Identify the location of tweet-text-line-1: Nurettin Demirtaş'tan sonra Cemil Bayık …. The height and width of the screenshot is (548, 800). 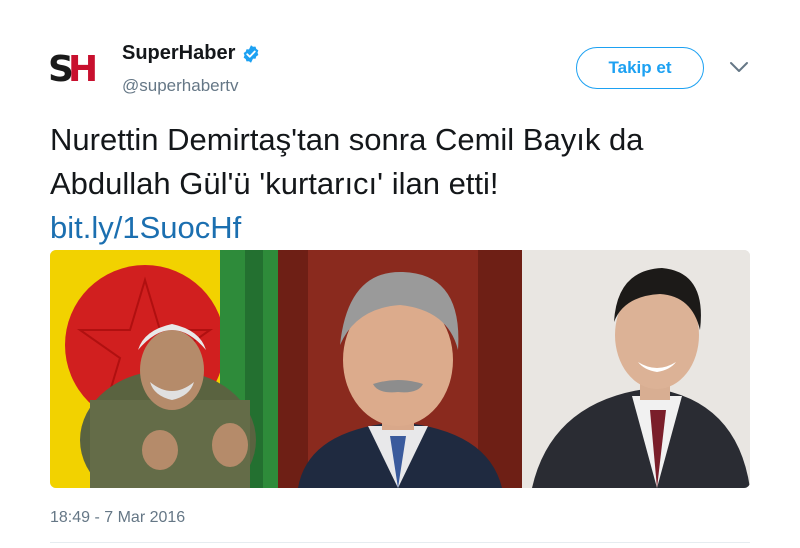
(347, 139).